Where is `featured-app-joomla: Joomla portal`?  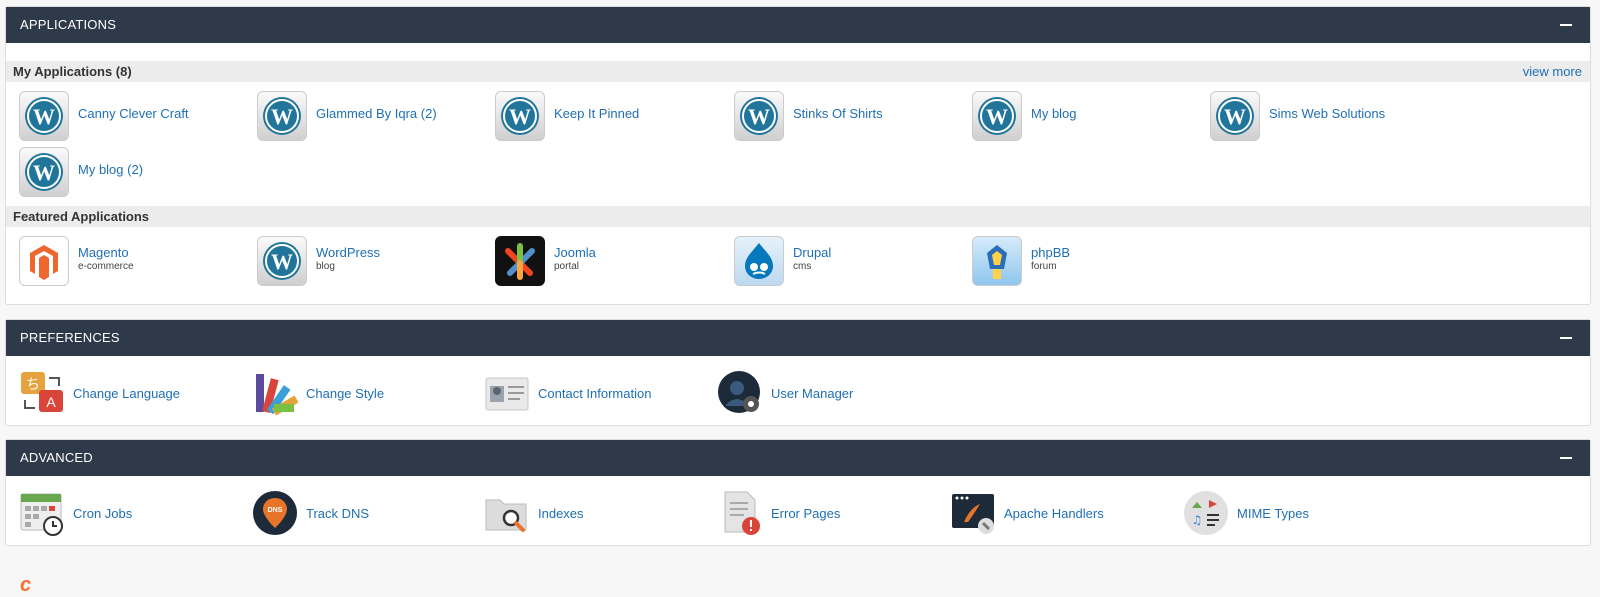
featured-app-joomla: Joomla portal is located at coordinates (605, 262).